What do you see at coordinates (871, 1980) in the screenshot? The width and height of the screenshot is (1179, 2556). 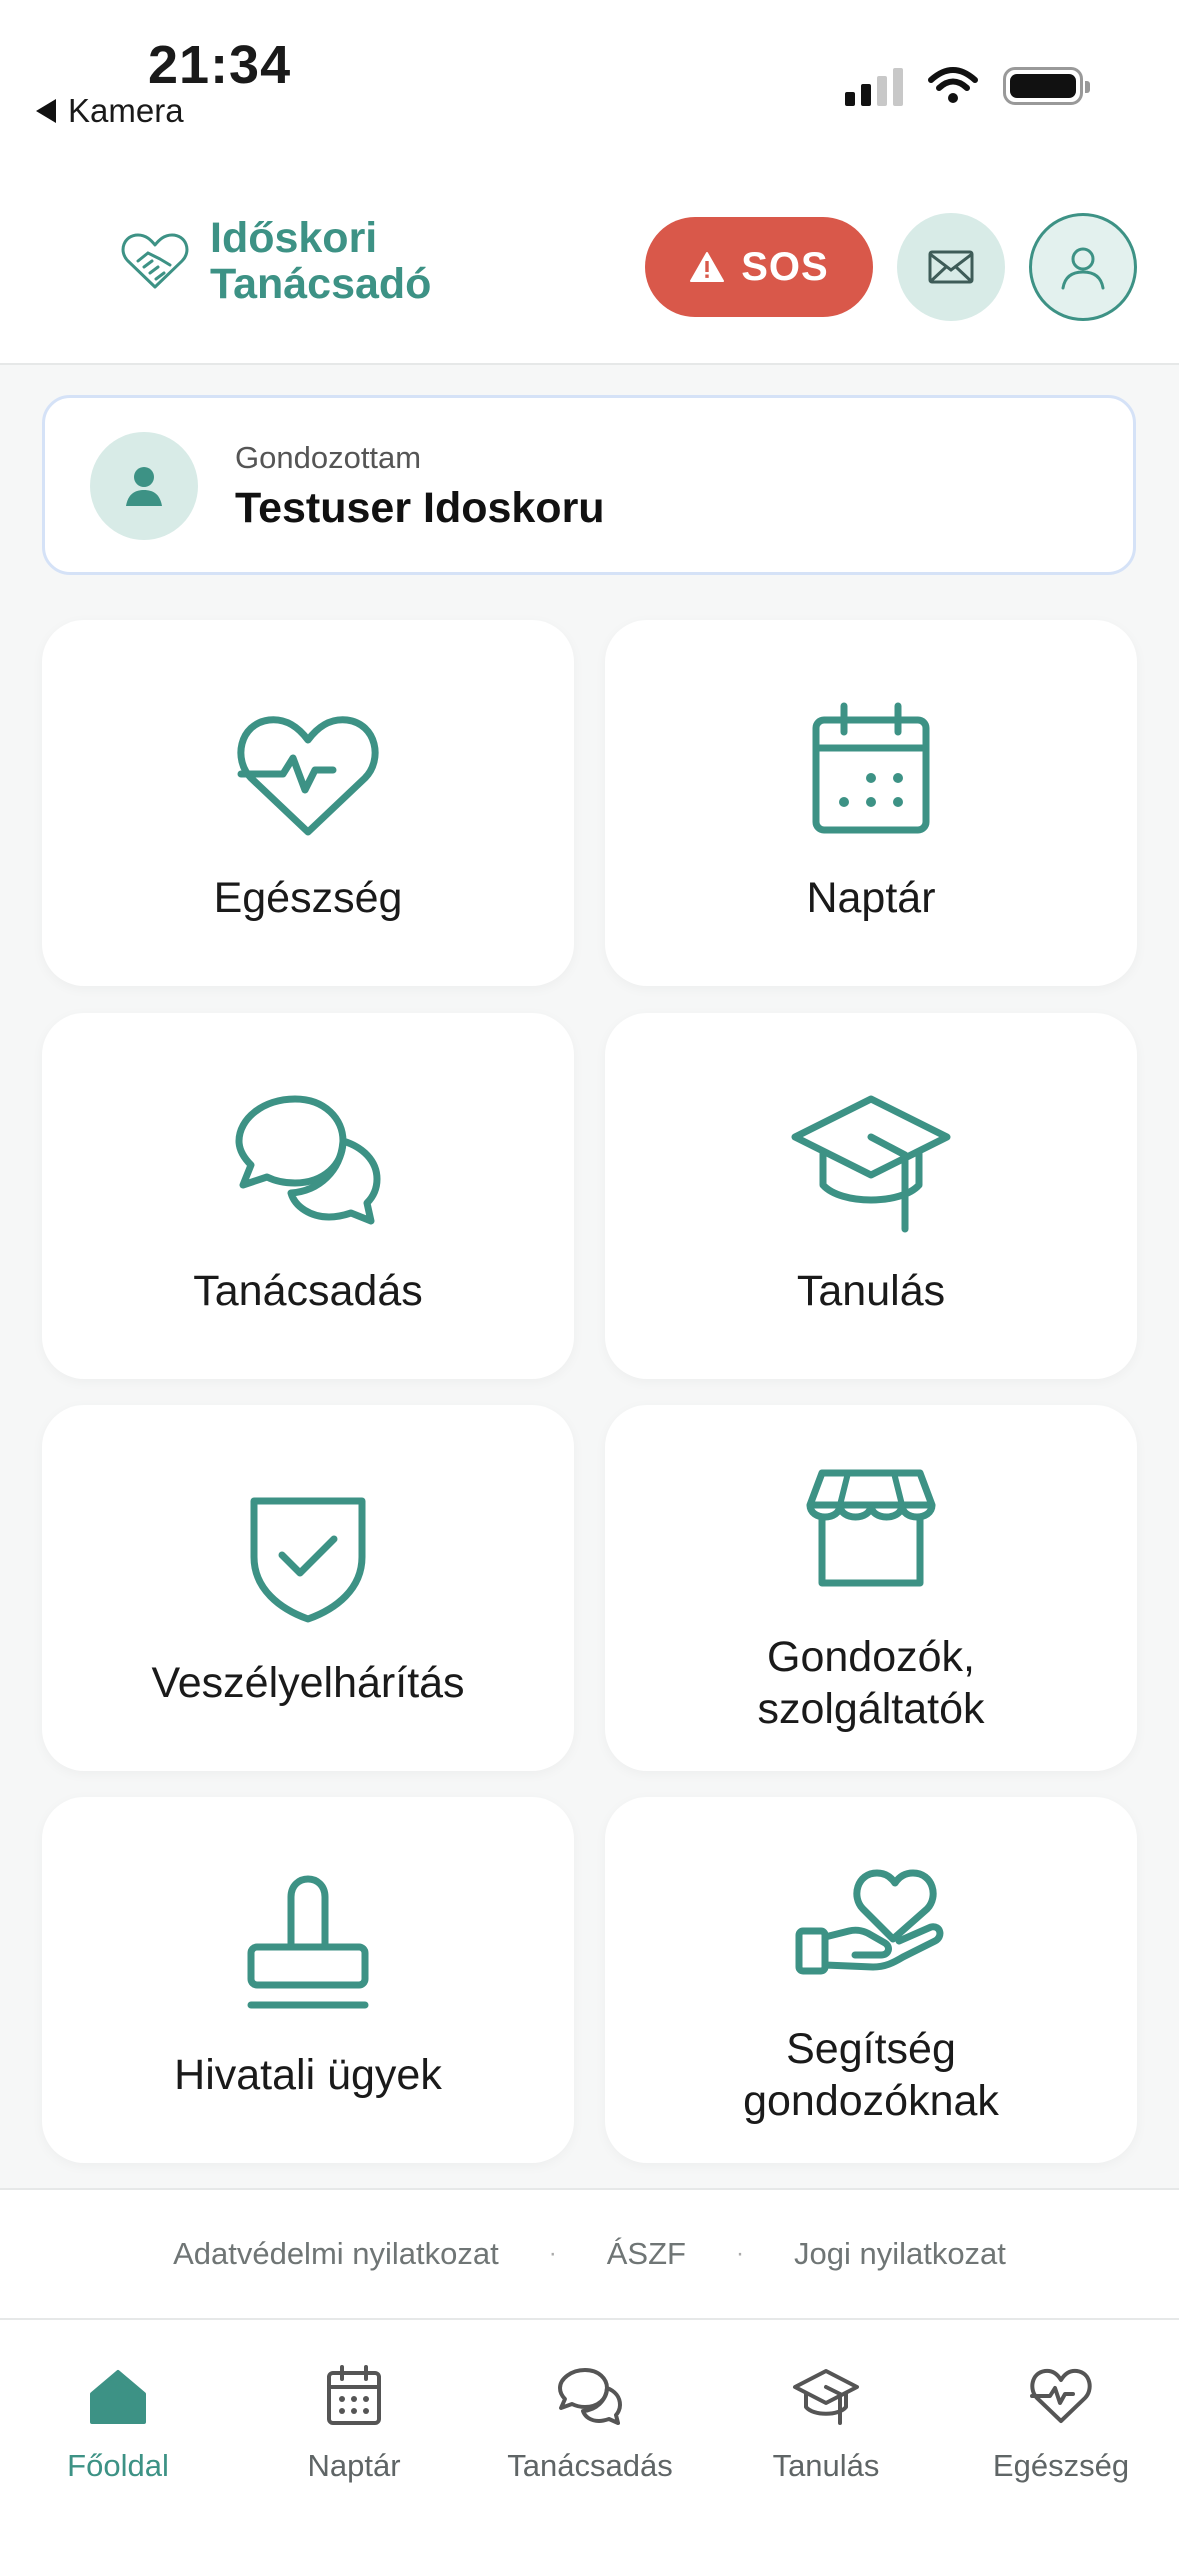 I see `tile-caregiver-help: Segítség gondozóknak` at bounding box center [871, 1980].